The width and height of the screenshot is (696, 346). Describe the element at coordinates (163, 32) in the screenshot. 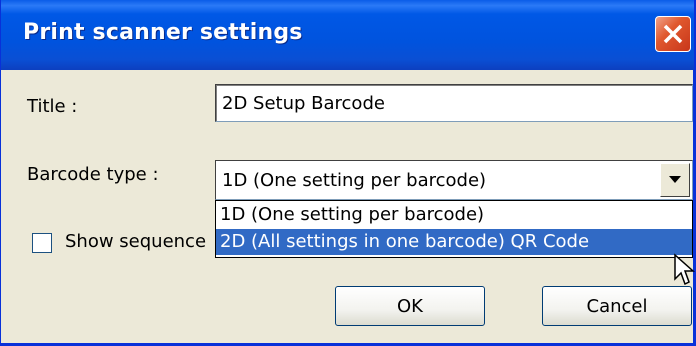

I see `window-title: Print scanner settings` at that location.